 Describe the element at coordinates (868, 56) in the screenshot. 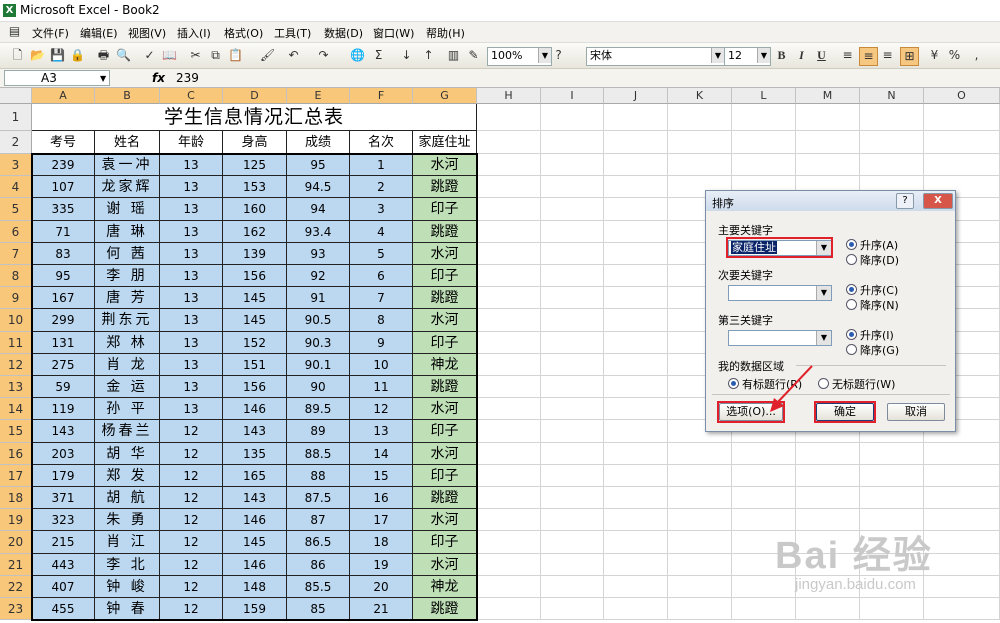

I see `align-center-icon: ≡` at that location.